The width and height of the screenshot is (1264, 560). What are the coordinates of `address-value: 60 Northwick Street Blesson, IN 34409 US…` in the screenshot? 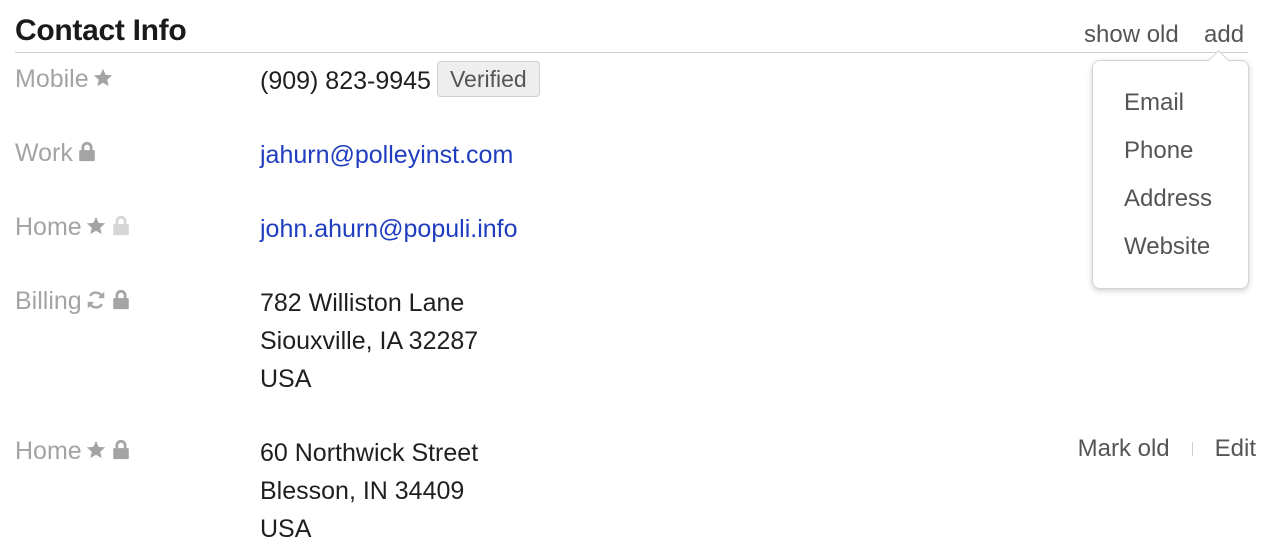 It's located at (369, 491).